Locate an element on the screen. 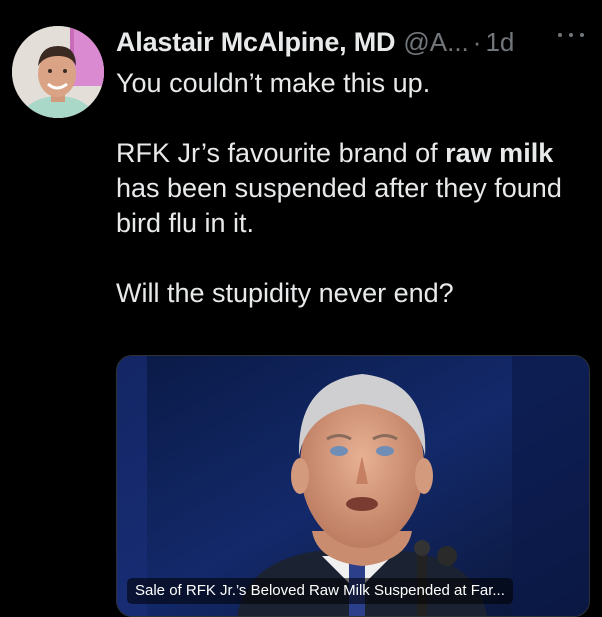  author-avatar is located at coordinates (58, 72).